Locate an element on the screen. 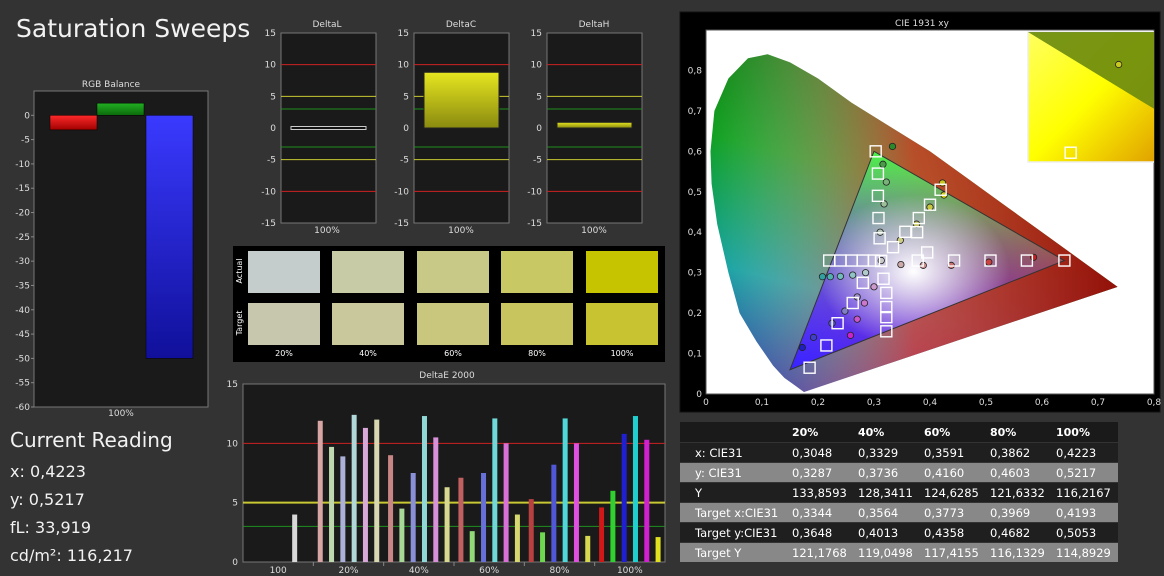 This screenshot has height=576, width=1164. delta-e-xtick-label: 20% is located at coordinates (348, 571).